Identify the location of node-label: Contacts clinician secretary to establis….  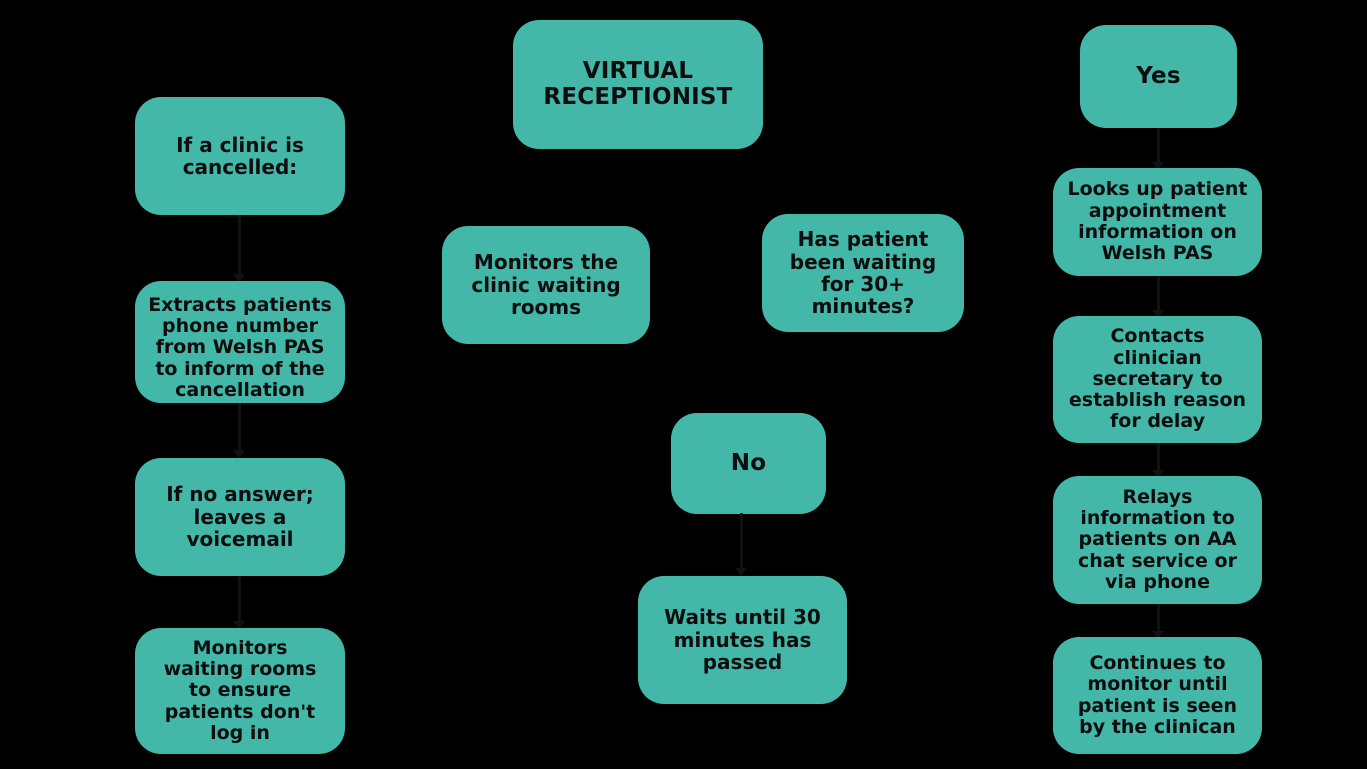
(1157, 379).